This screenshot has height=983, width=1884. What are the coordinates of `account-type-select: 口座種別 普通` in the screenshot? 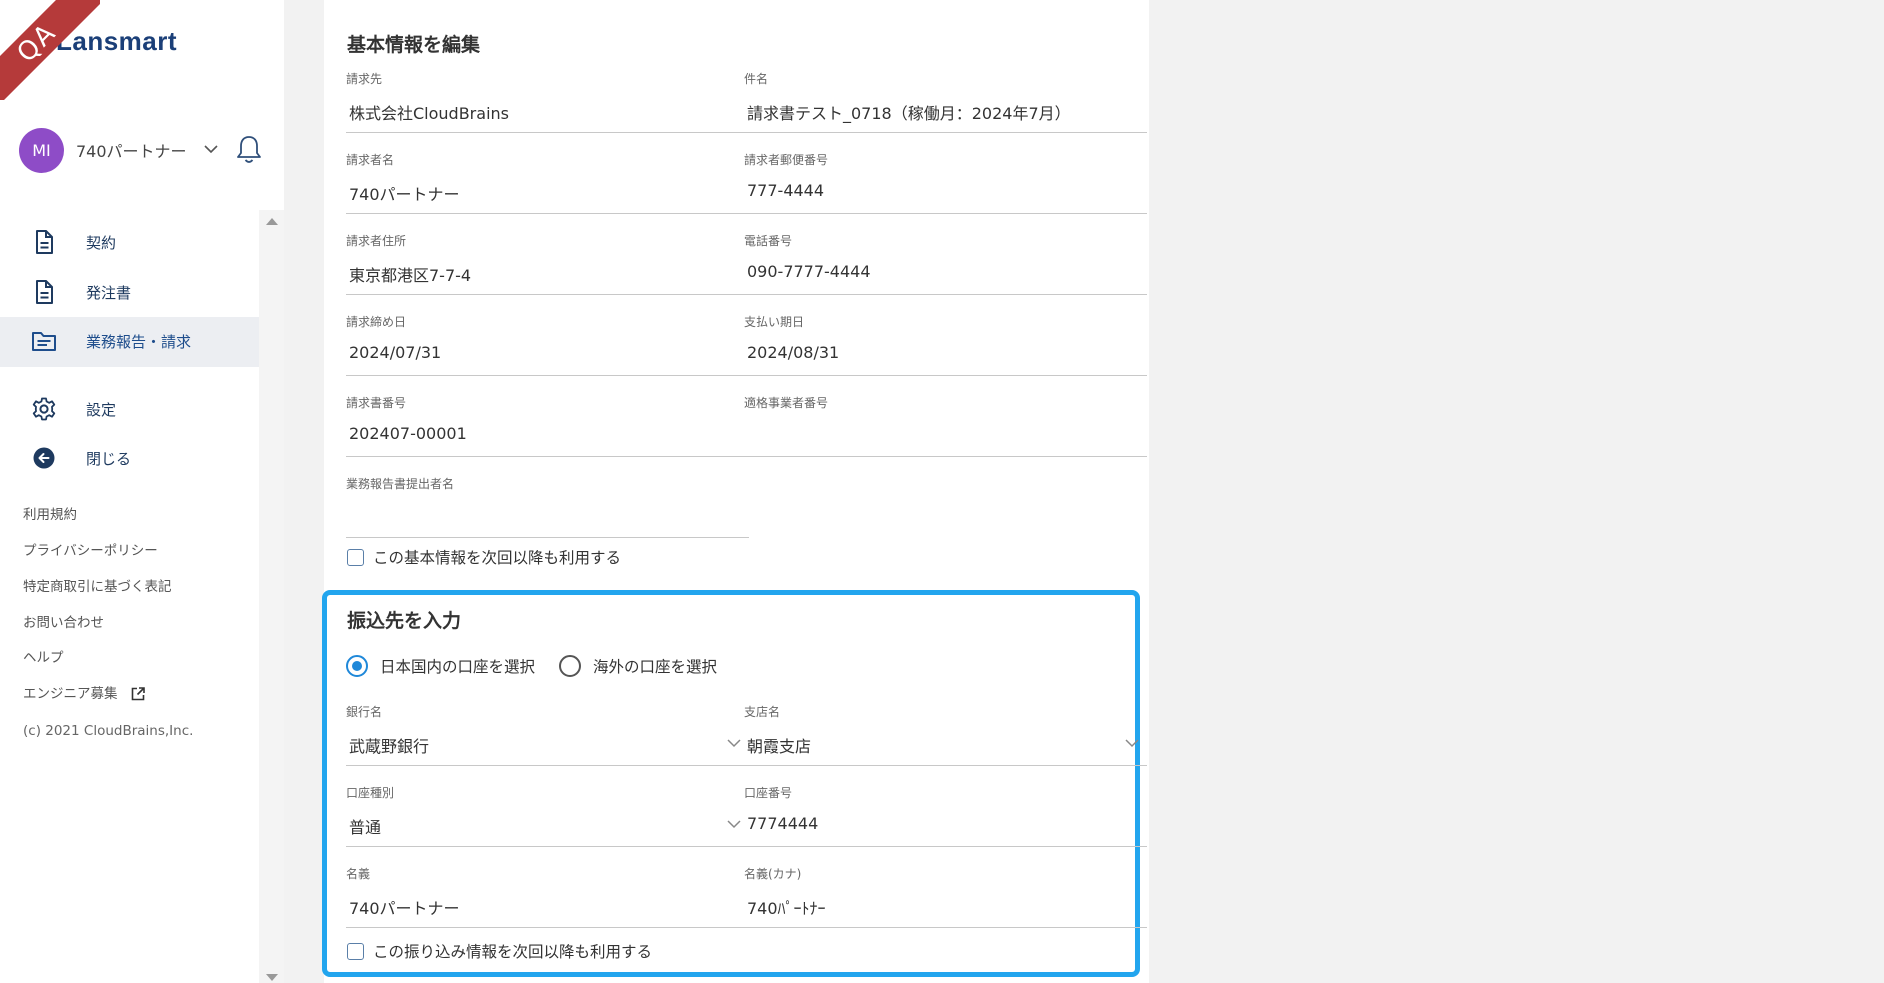 It's located at (547, 815).